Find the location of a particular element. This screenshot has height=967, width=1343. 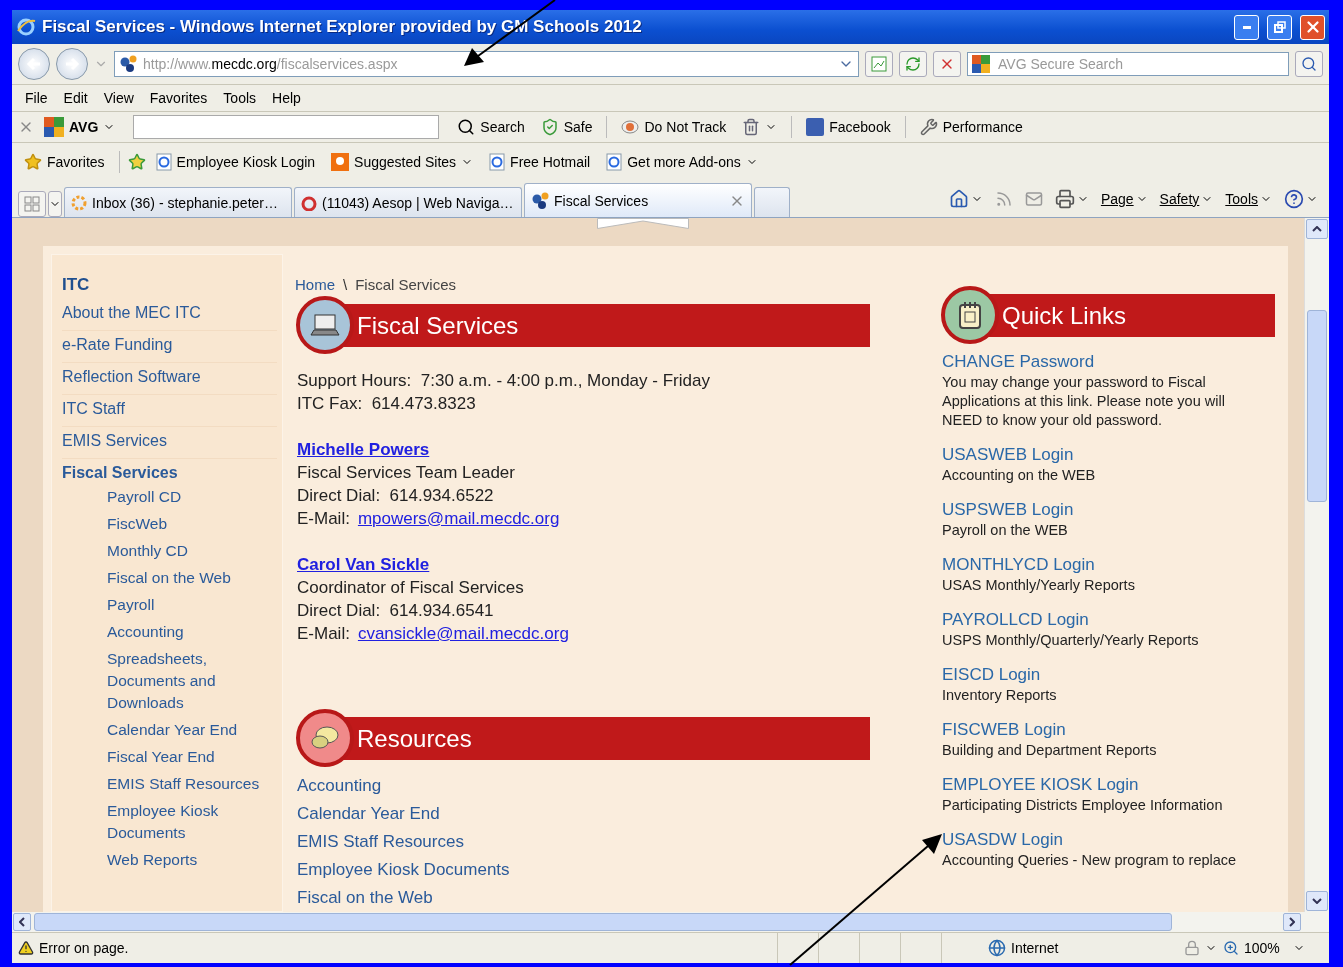

quick-link: USPSWEB Login is located at coordinates (1008, 510).